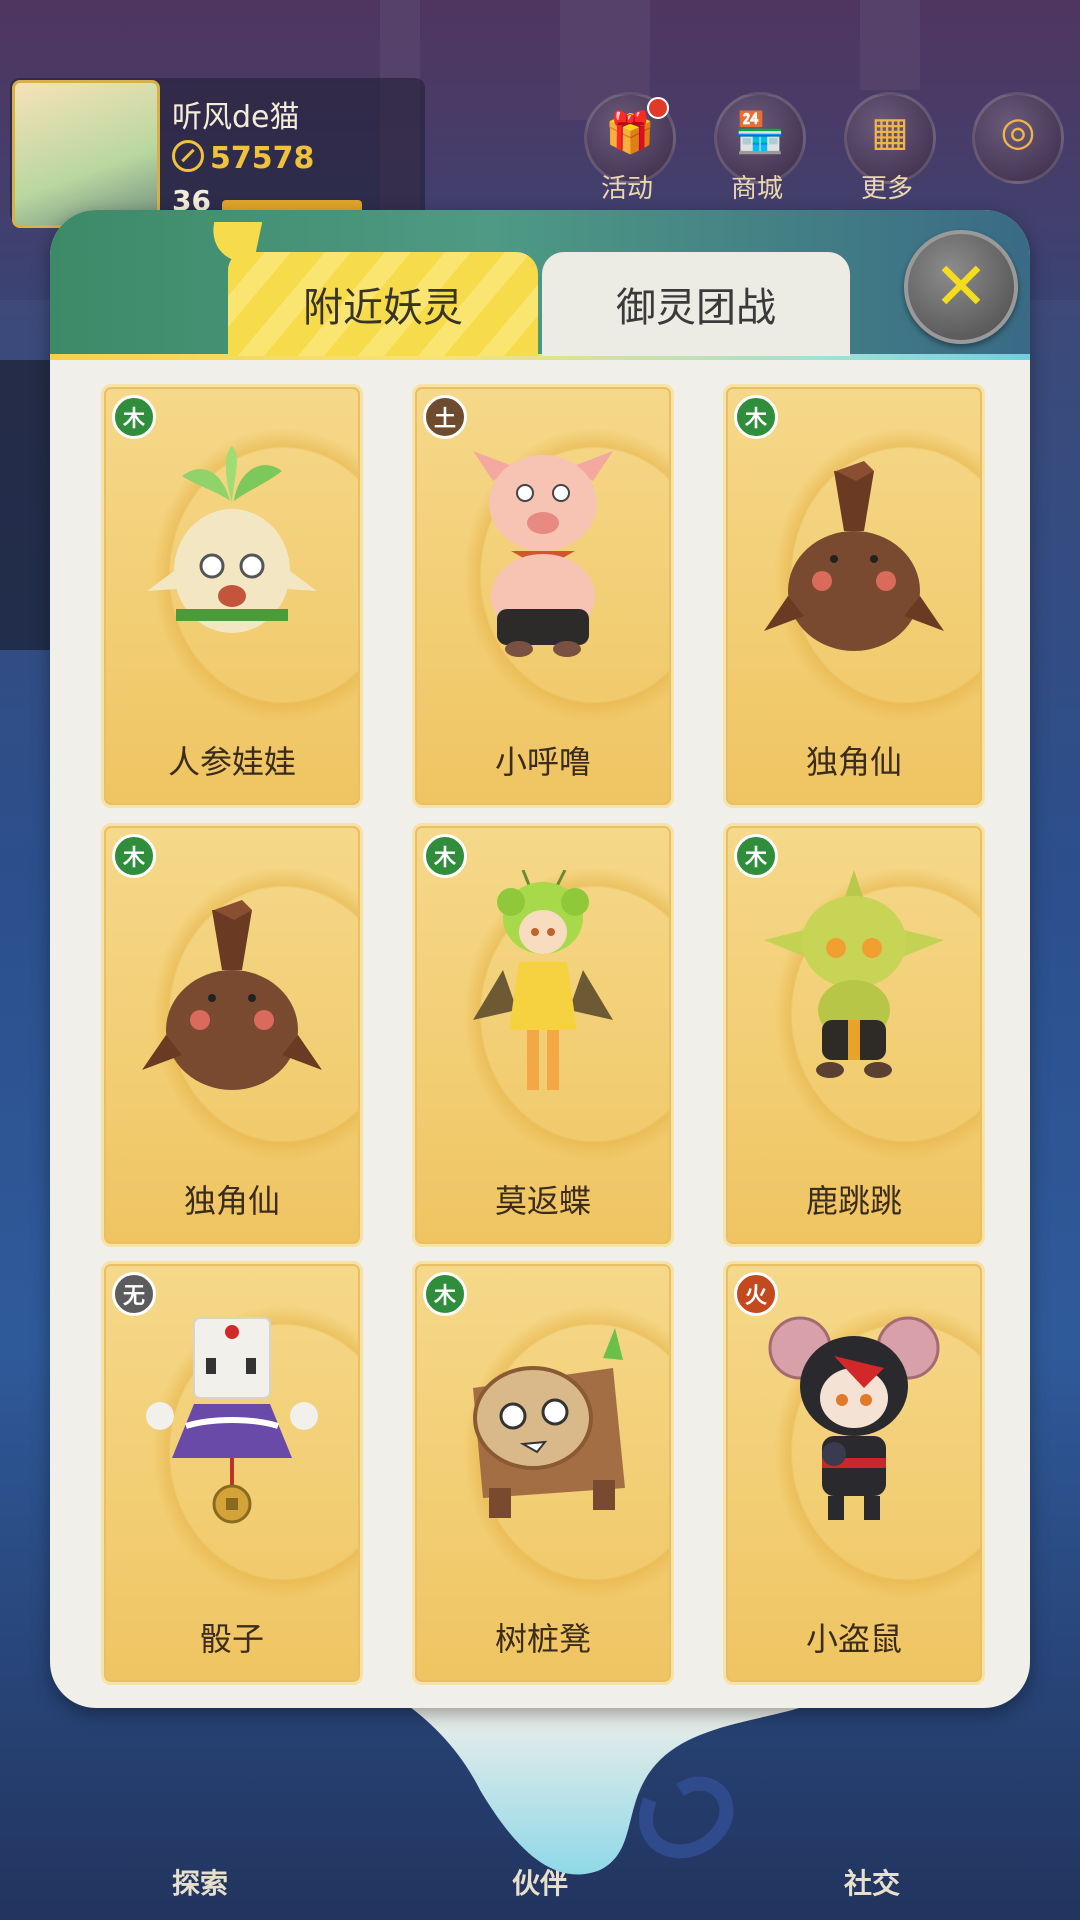 This screenshot has height=1920, width=1080. Describe the element at coordinates (610, 1787) in the screenshot. I see `panel-swirl-tail` at that location.